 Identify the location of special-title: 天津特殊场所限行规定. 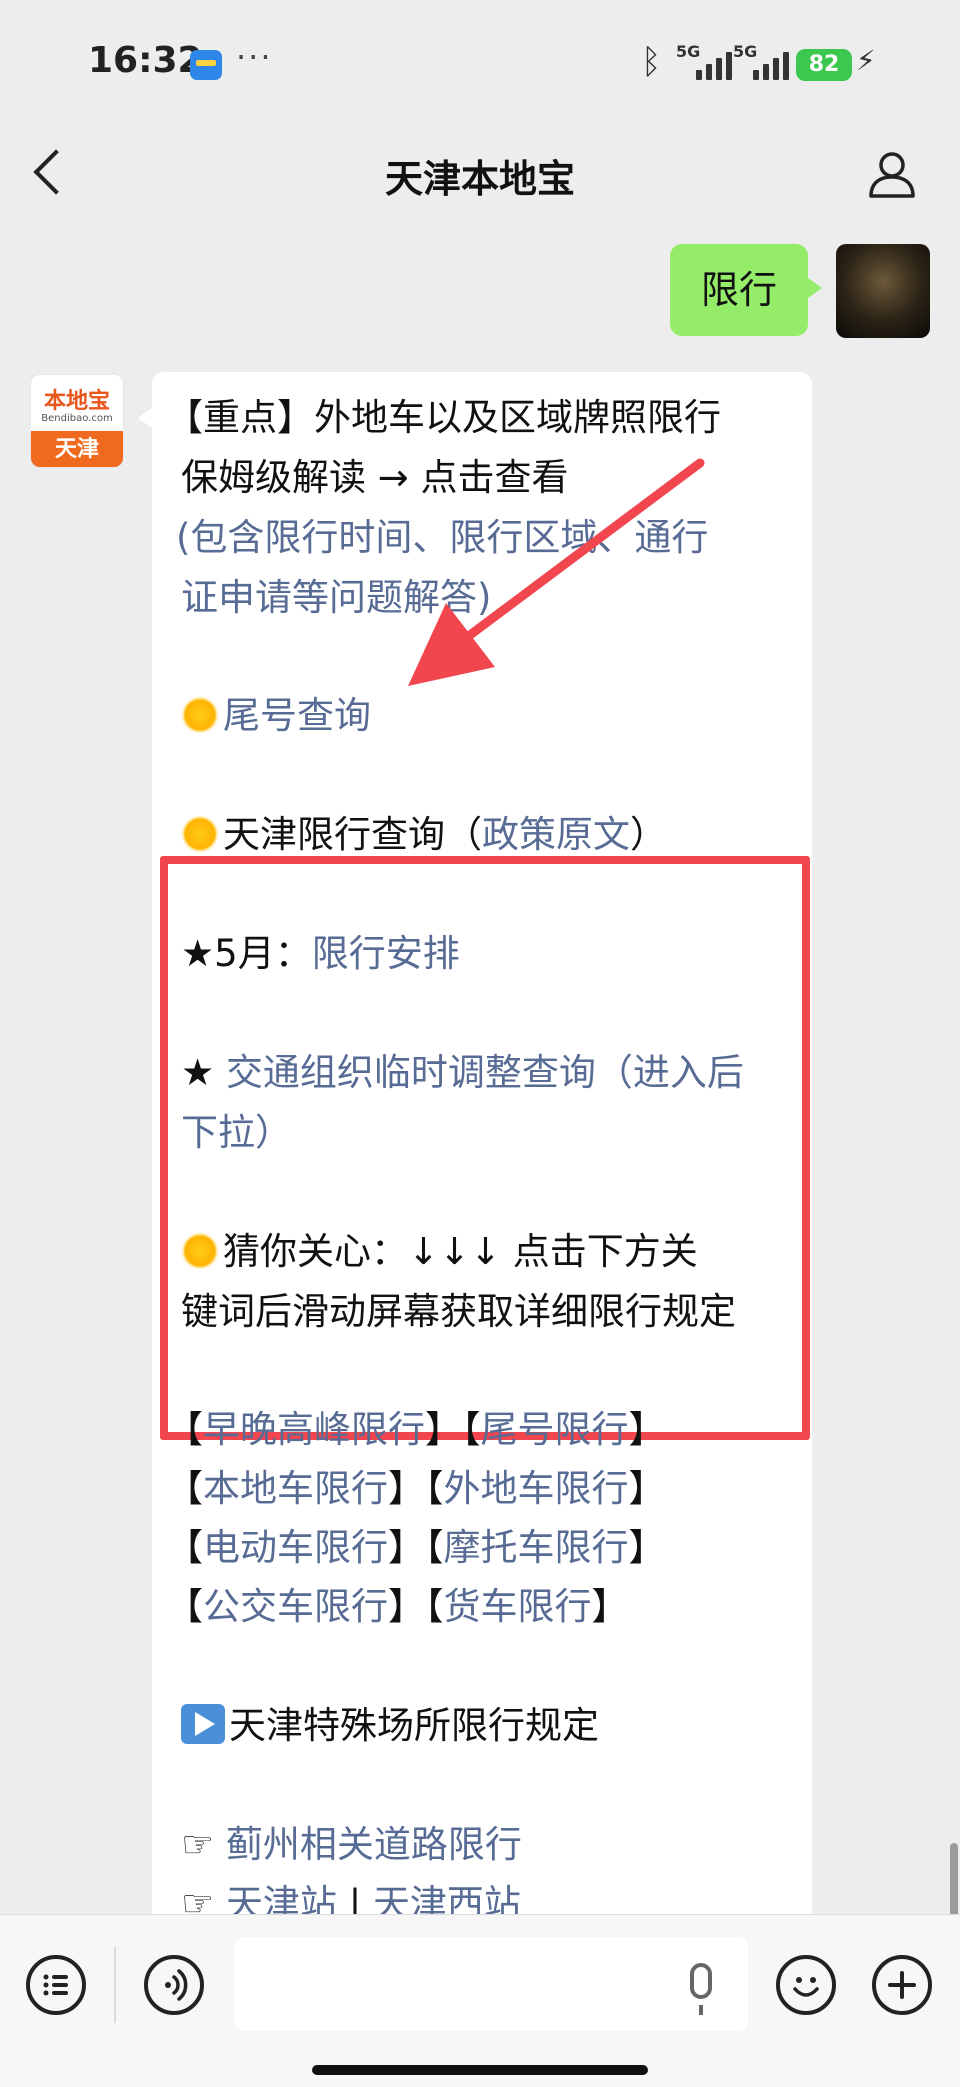
(414, 1725).